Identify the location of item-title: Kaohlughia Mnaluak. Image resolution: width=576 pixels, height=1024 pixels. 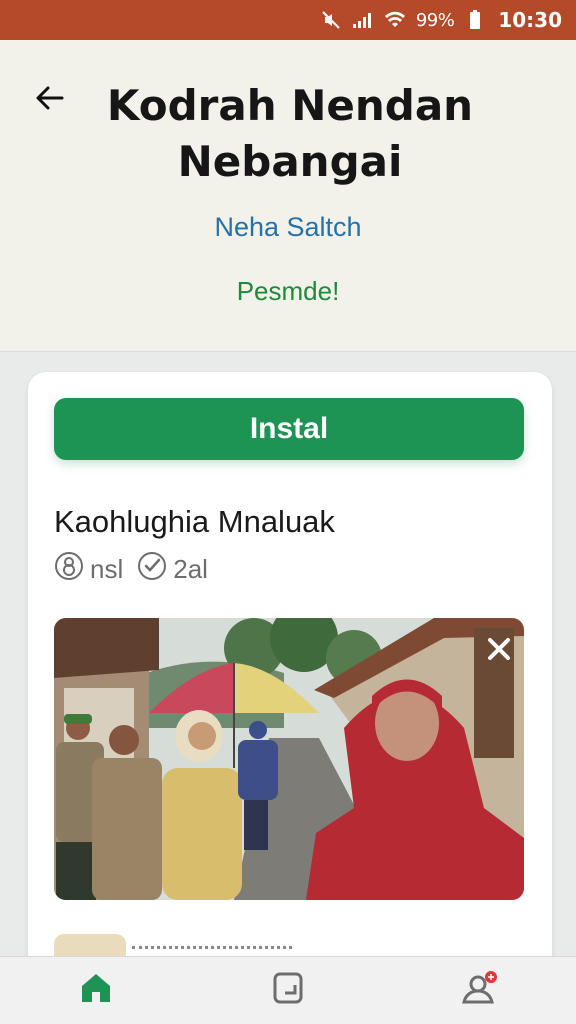
(194, 521).